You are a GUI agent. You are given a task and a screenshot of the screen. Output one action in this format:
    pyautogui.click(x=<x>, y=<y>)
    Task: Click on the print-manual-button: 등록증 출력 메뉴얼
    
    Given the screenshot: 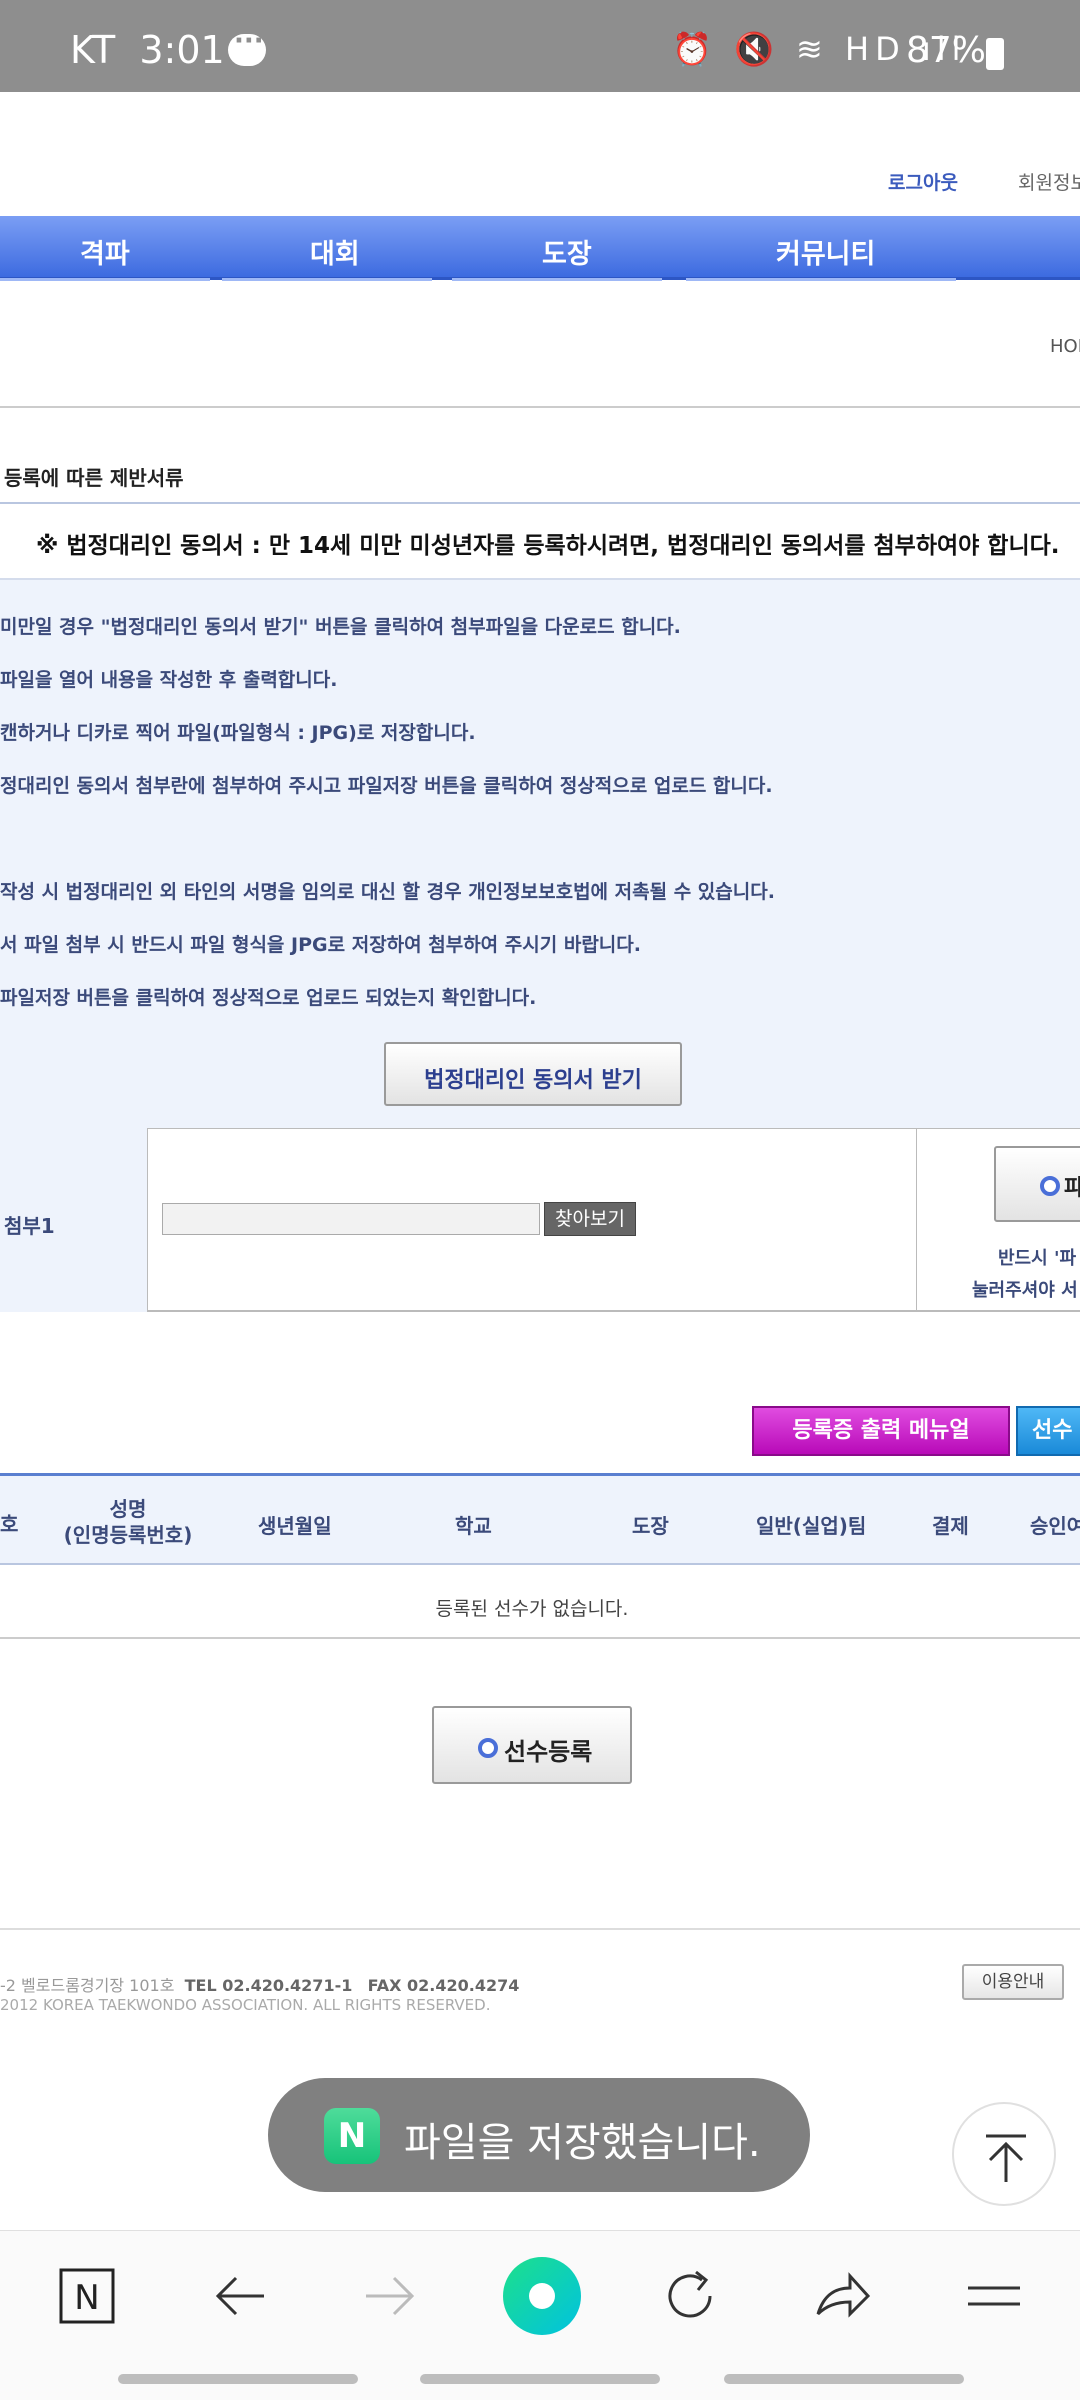 What is the action you would take?
    pyautogui.click(x=881, y=1431)
    